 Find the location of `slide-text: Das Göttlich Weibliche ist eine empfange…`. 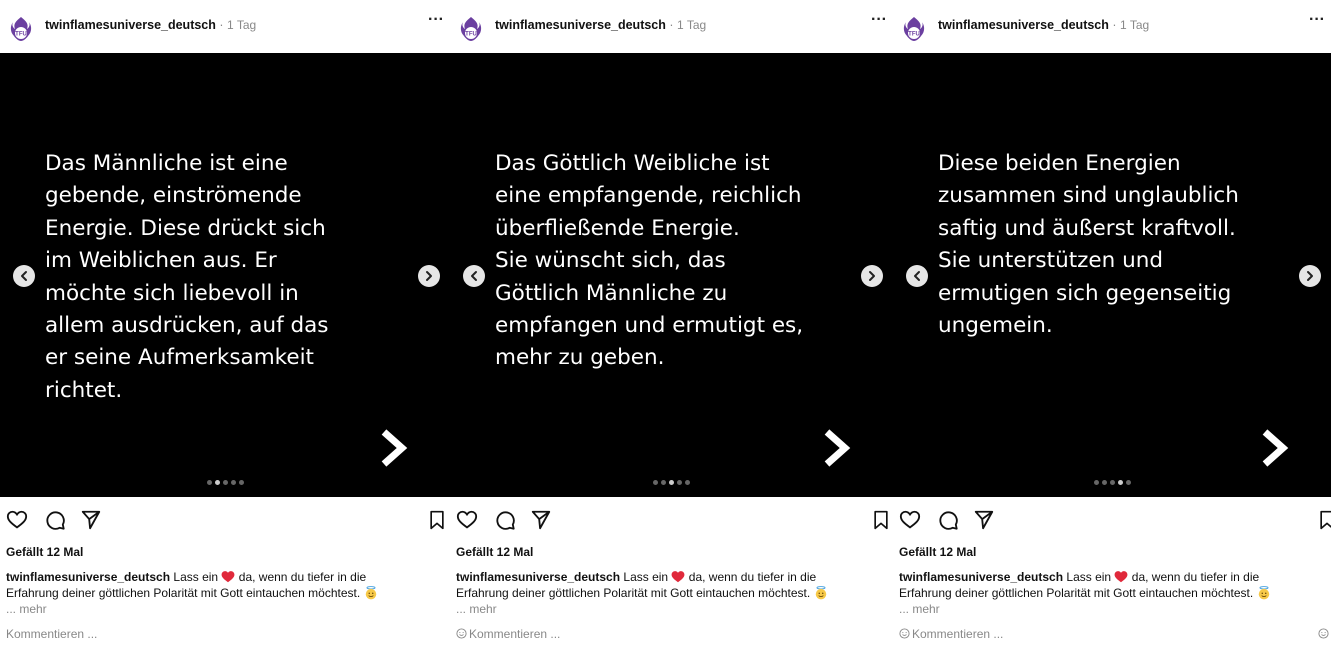

slide-text: Das Göttlich Weibliche ist eine empfange… is located at coordinates (649, 261).